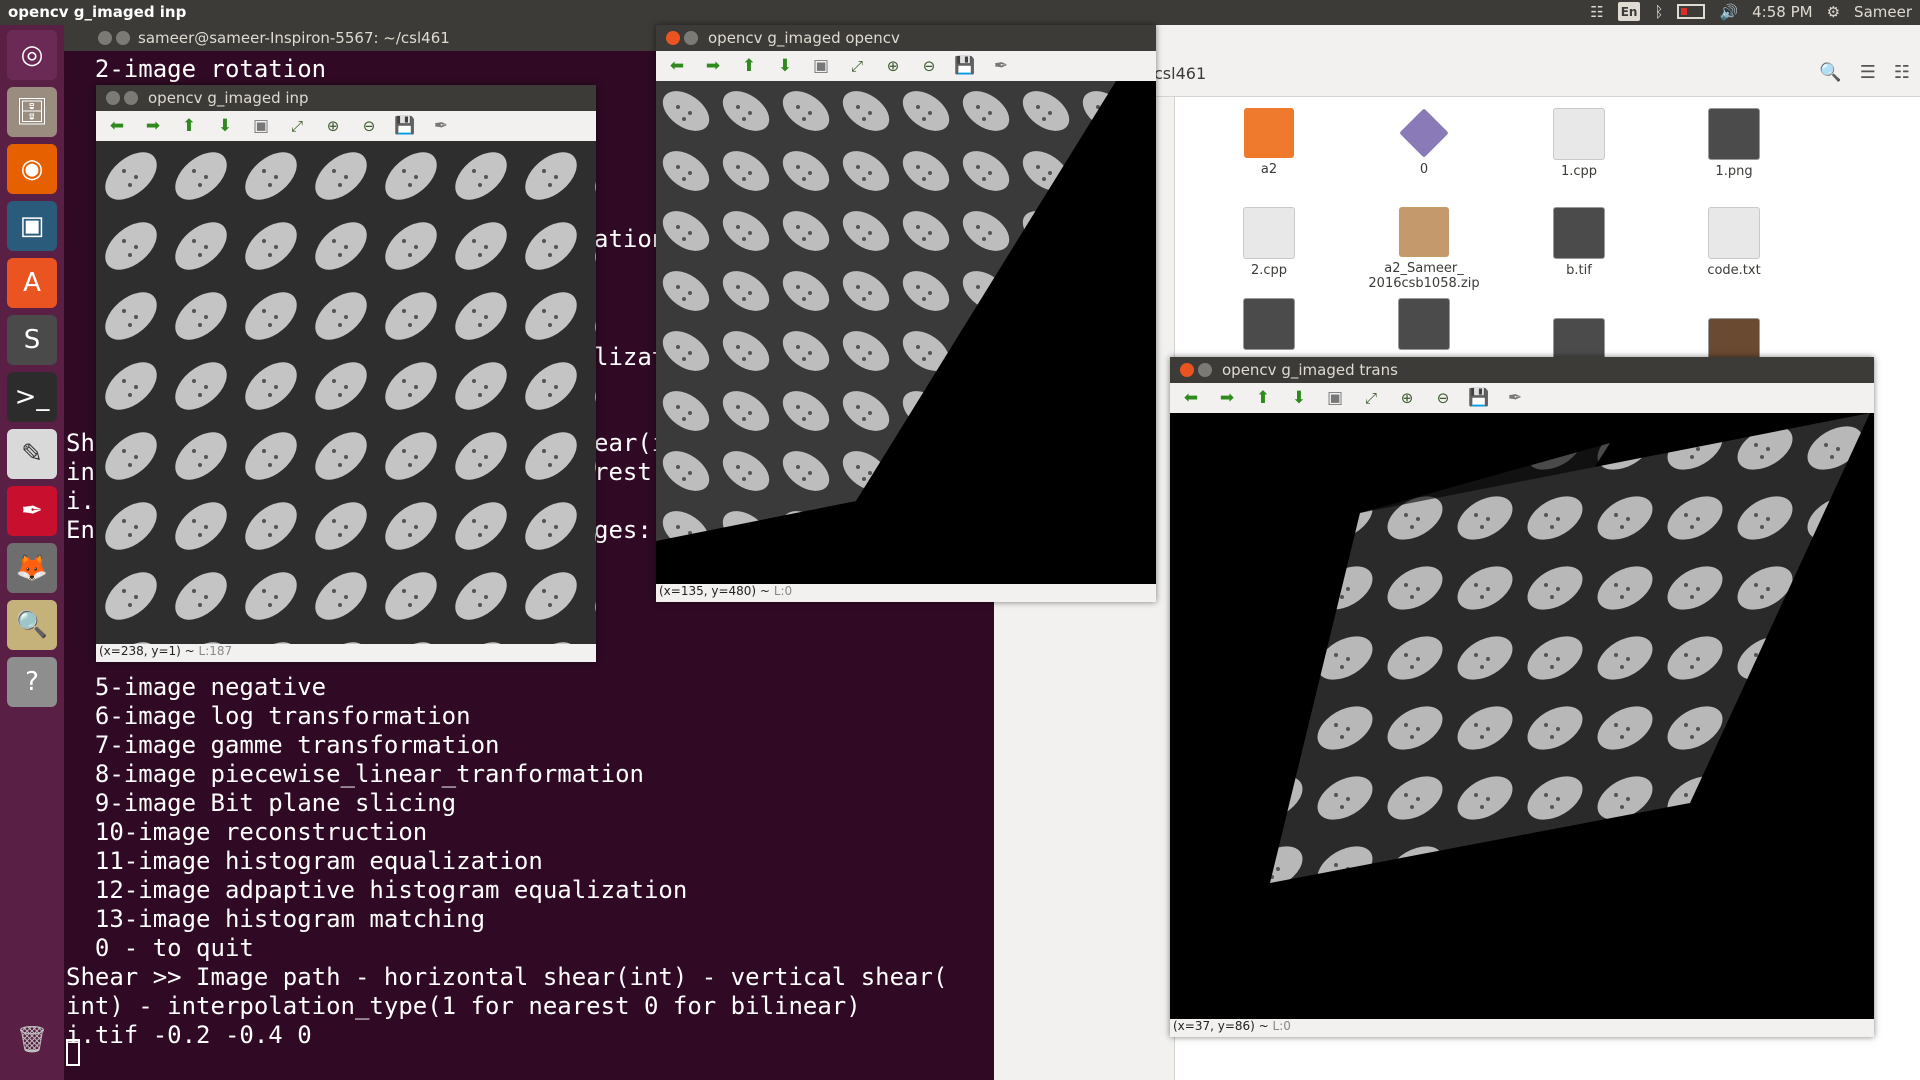 The width and height of the screenshot is (1920, 1080). Describe the element at coordinates (1883, 12) in the screenshot. I see `user-name: Sameer` at that location.